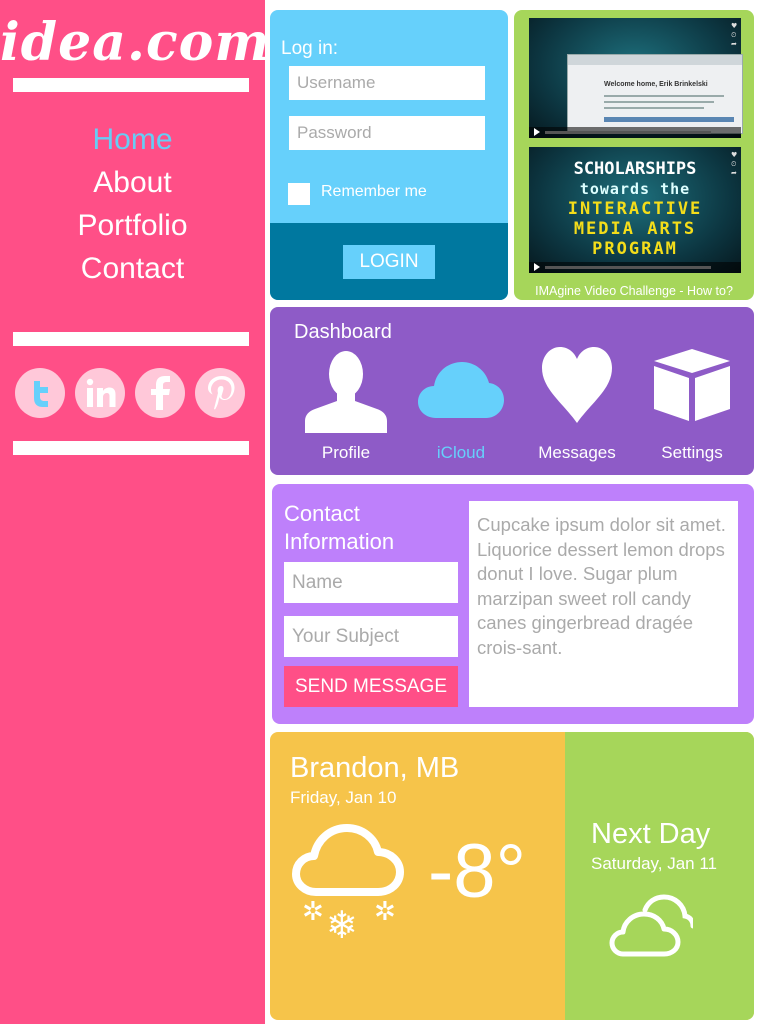  I want to click on login-button: LOGIN, so click(389, 262).